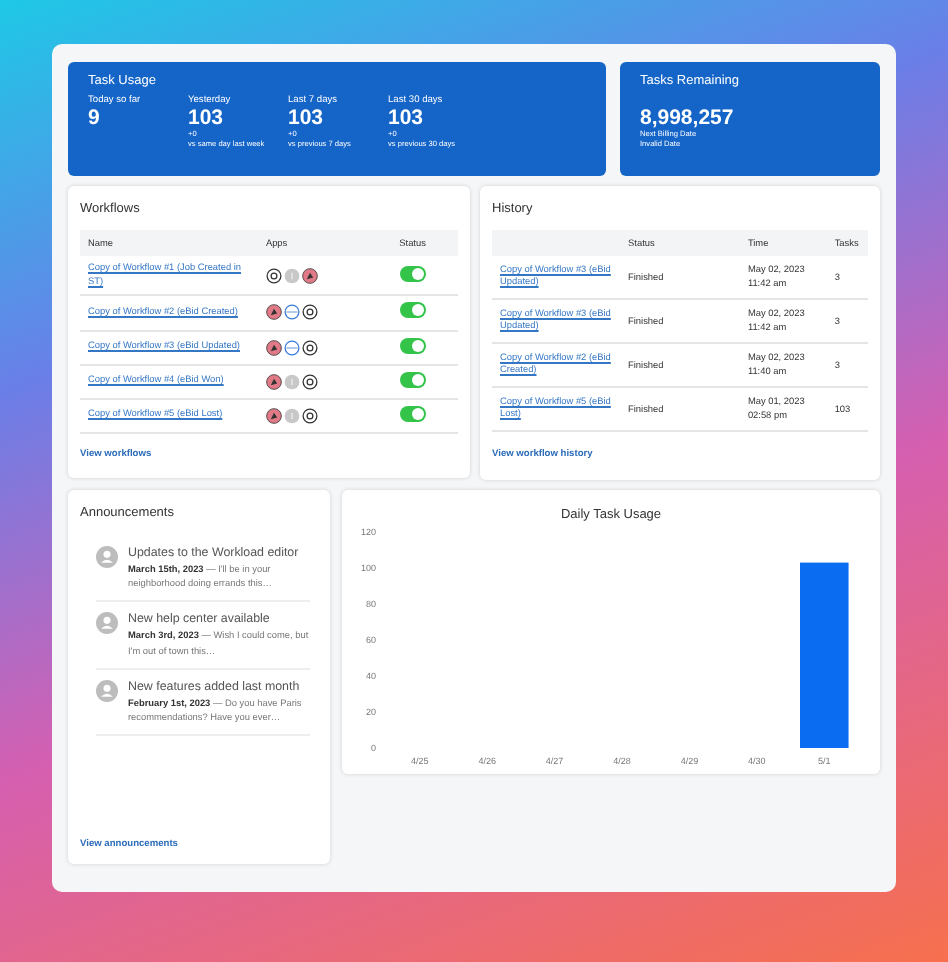 The image size is (948, 962). Describe the element at coordinates (95, 119) in the screenshot. I see `stat-value: 9` at that location.